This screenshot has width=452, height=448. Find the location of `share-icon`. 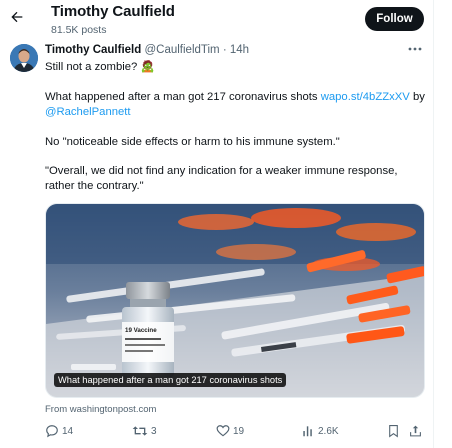

share-icon is located at coordinates (415, 431).